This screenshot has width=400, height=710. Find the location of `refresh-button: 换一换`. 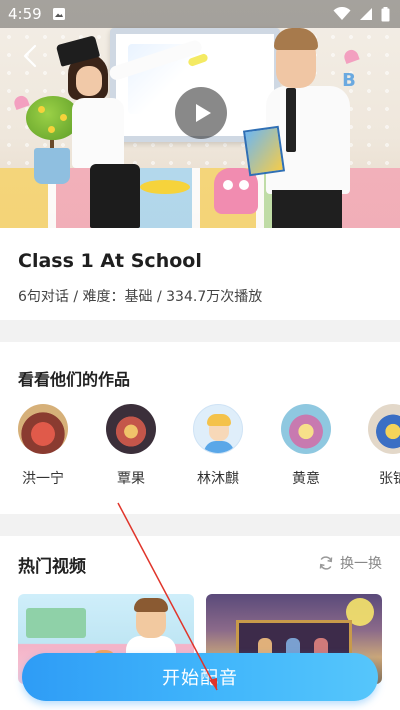

refresh-button: 换一换 is located at coordinates (350, 563).